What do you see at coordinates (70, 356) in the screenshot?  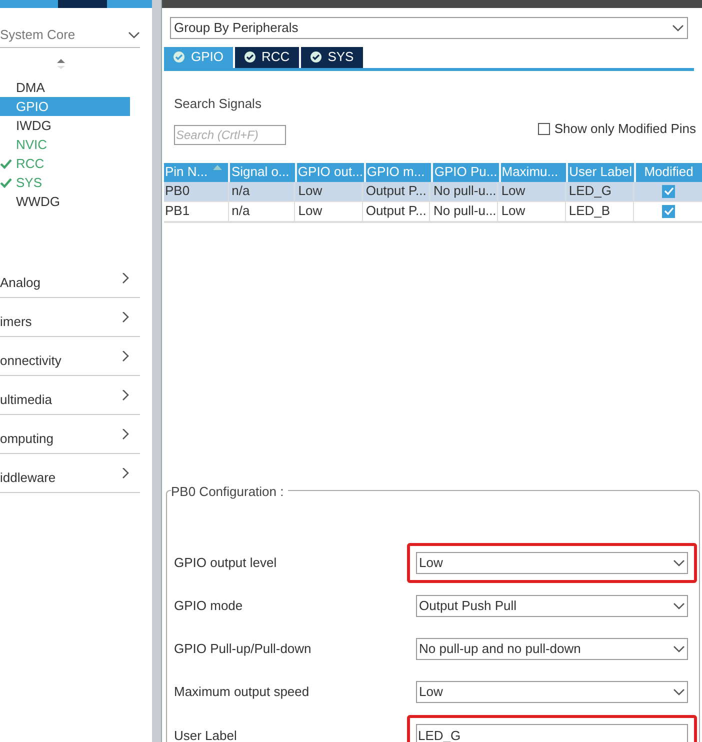 I see `category-header: onnectivity` at bounding box center [70, 356].